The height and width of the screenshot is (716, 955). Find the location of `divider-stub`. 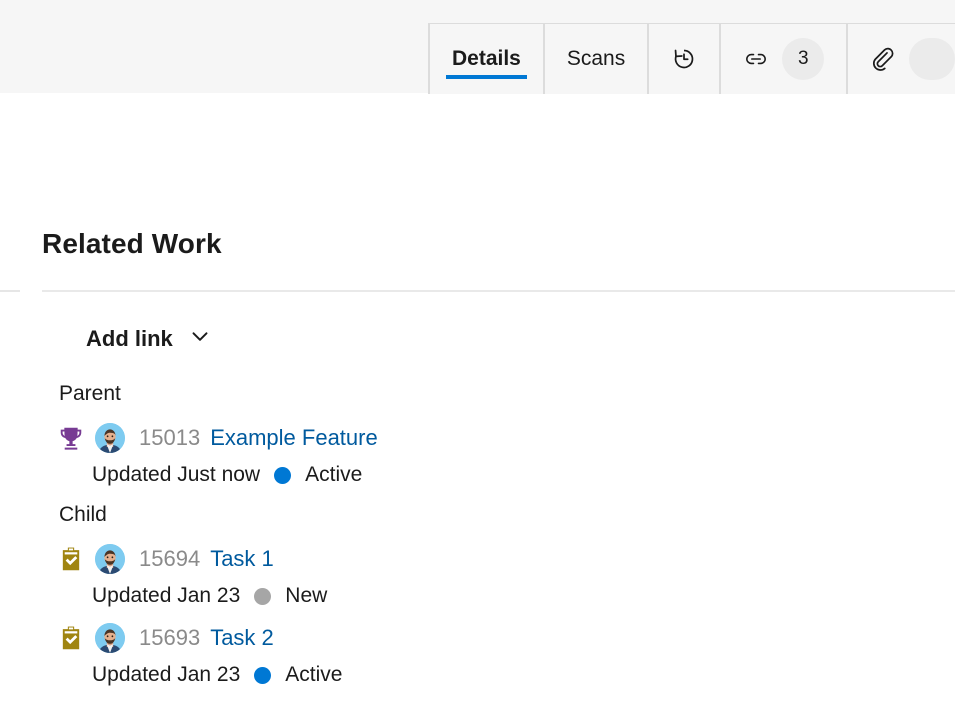

divider-stub is located at coordinates (10, 291).